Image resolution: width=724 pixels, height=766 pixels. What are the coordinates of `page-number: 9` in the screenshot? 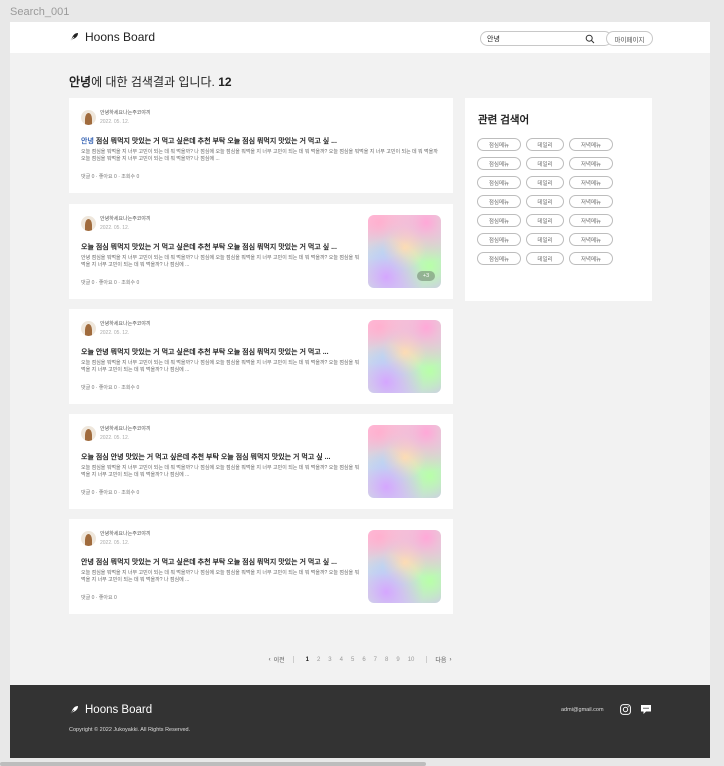 It's located at (397, 660).